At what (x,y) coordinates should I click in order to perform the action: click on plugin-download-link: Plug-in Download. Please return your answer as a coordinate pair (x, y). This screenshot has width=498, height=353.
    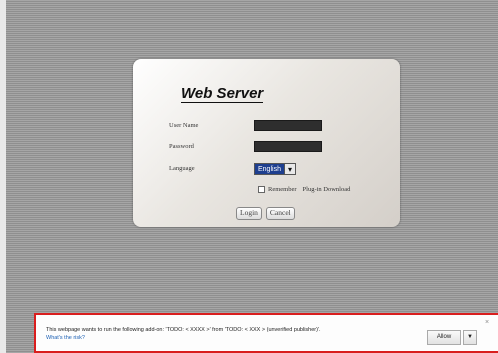
    Looking at the image, I should click on (327, 189).